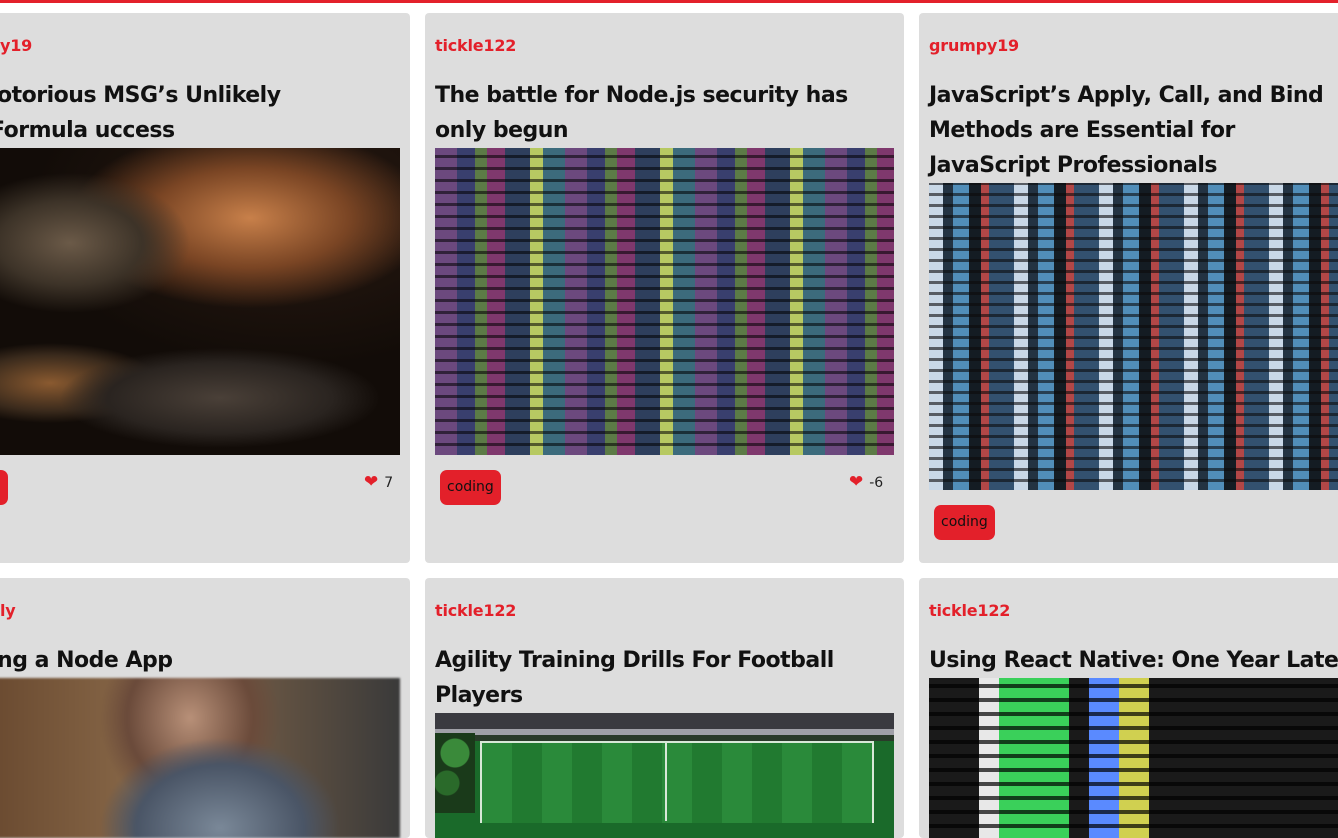 Image resolution: width=1338 pixels, height=838 pixels. Describe the element at coordinates (1133, 660) in the screenshot. I see `article-title: Using React Native: One Year Later` at that location.